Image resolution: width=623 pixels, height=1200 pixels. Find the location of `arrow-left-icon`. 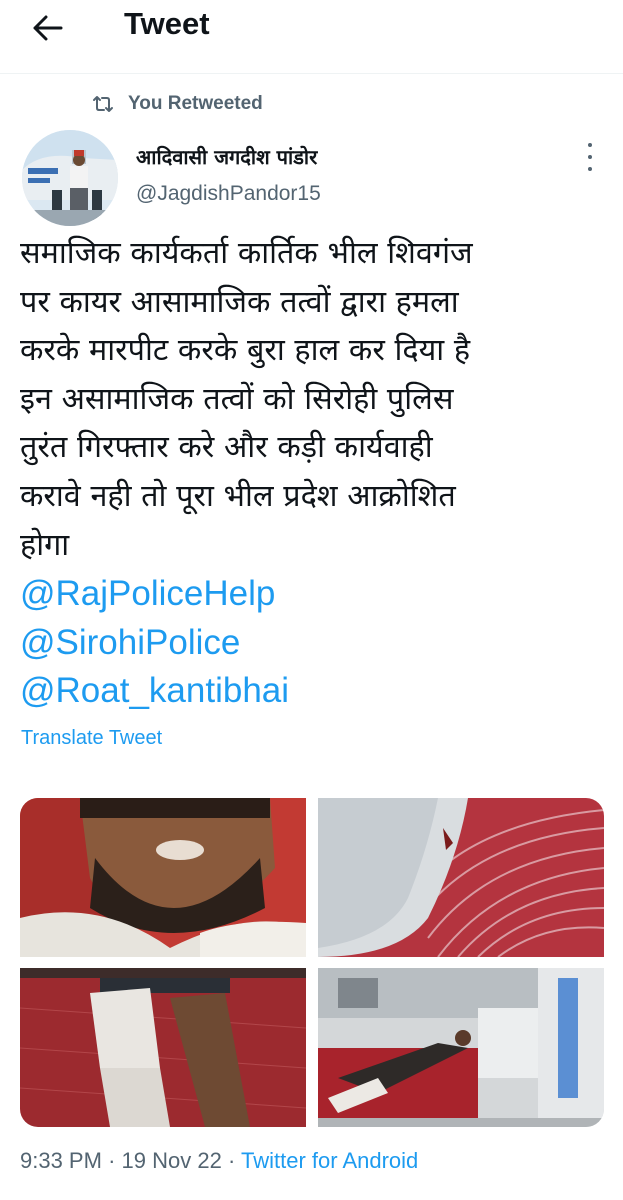

arrow-left-icon is located at coordinates (48, 28).